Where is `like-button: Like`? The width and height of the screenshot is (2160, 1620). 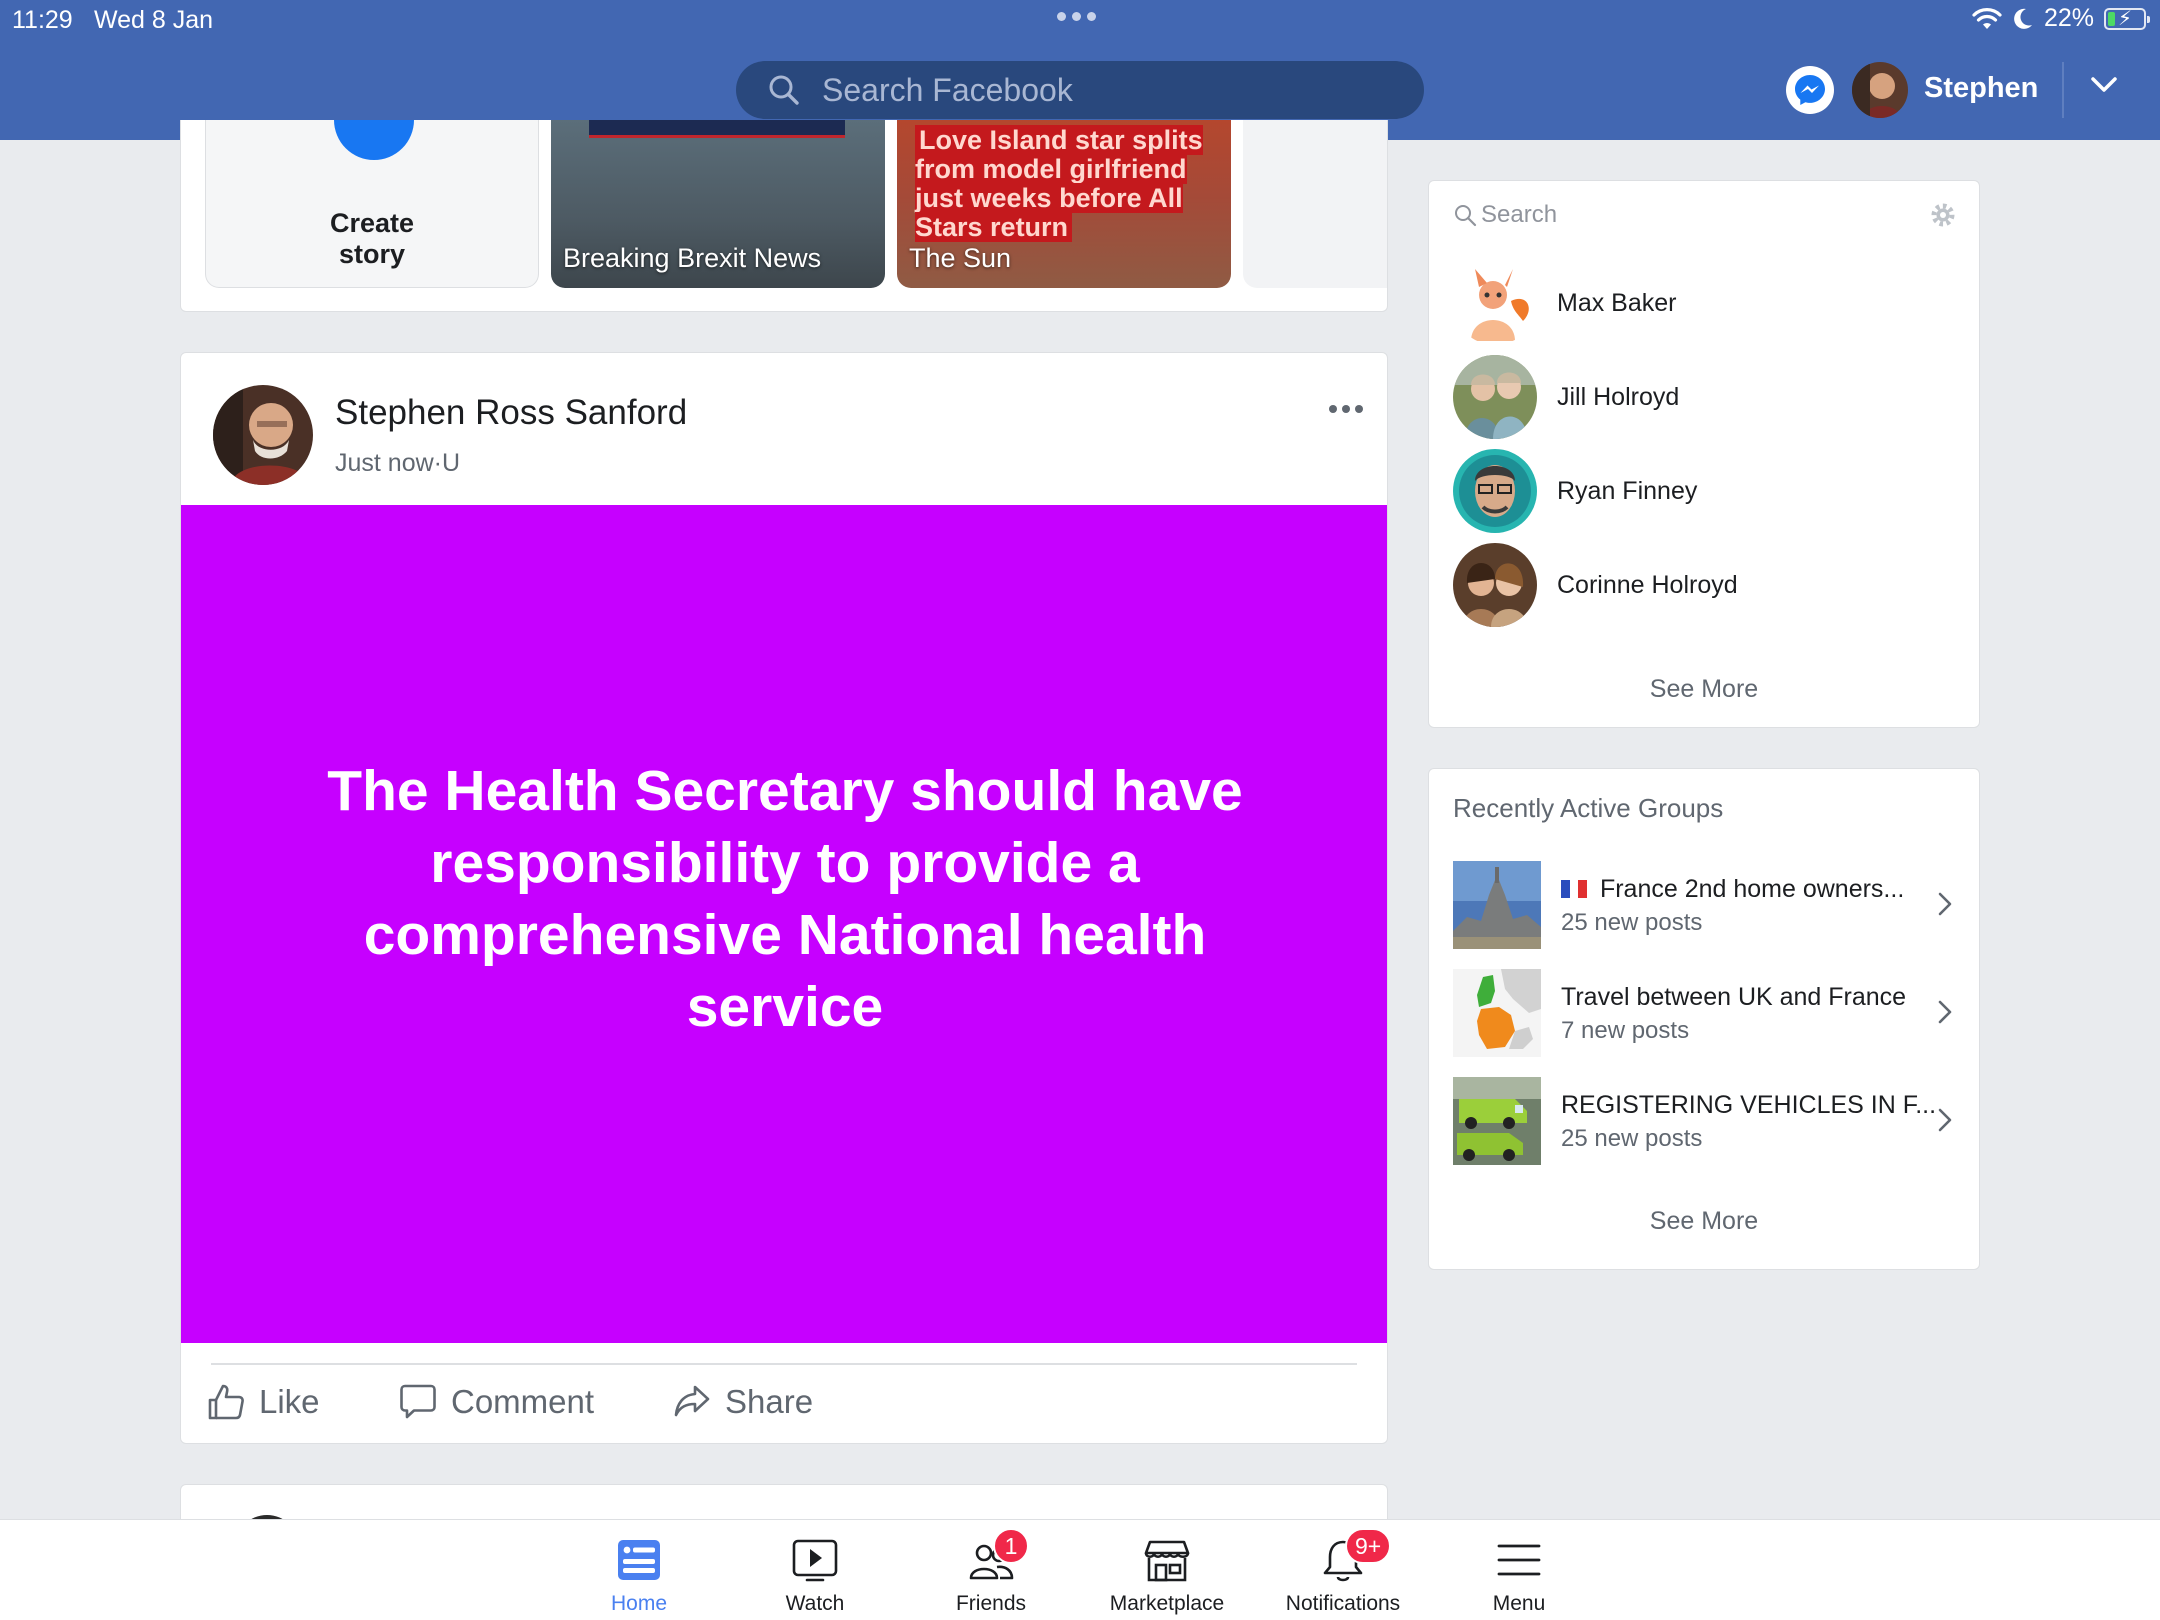 like-button: Like is located at coordinates (263, 1402).